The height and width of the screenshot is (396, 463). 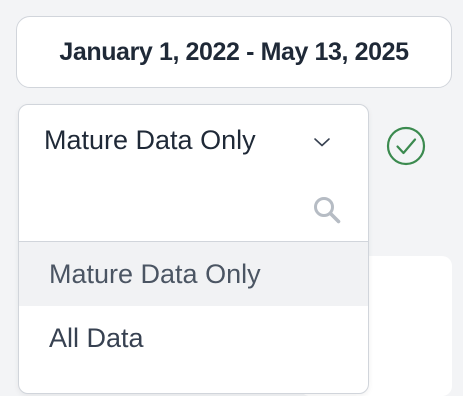 I want to click on option-mature-data-only: Mature Data Only, so click(x=193, y=274).